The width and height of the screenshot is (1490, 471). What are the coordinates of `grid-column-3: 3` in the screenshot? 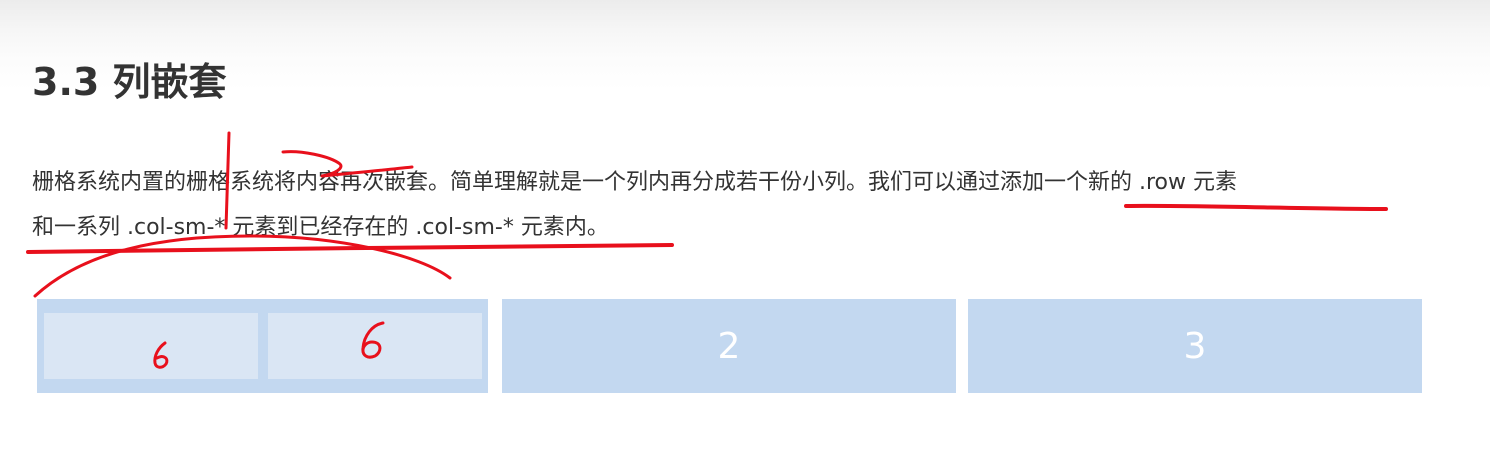 It's located at (1195, 346).